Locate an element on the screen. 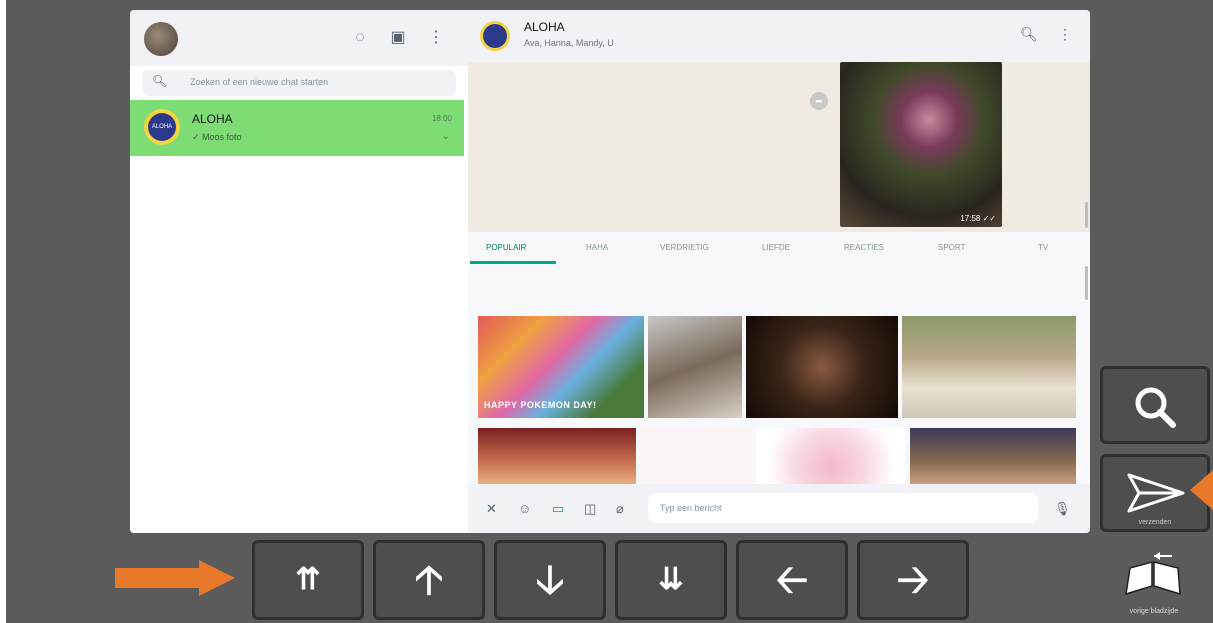  chat-avatar: ALOHA is located at coordinates (162, 127).